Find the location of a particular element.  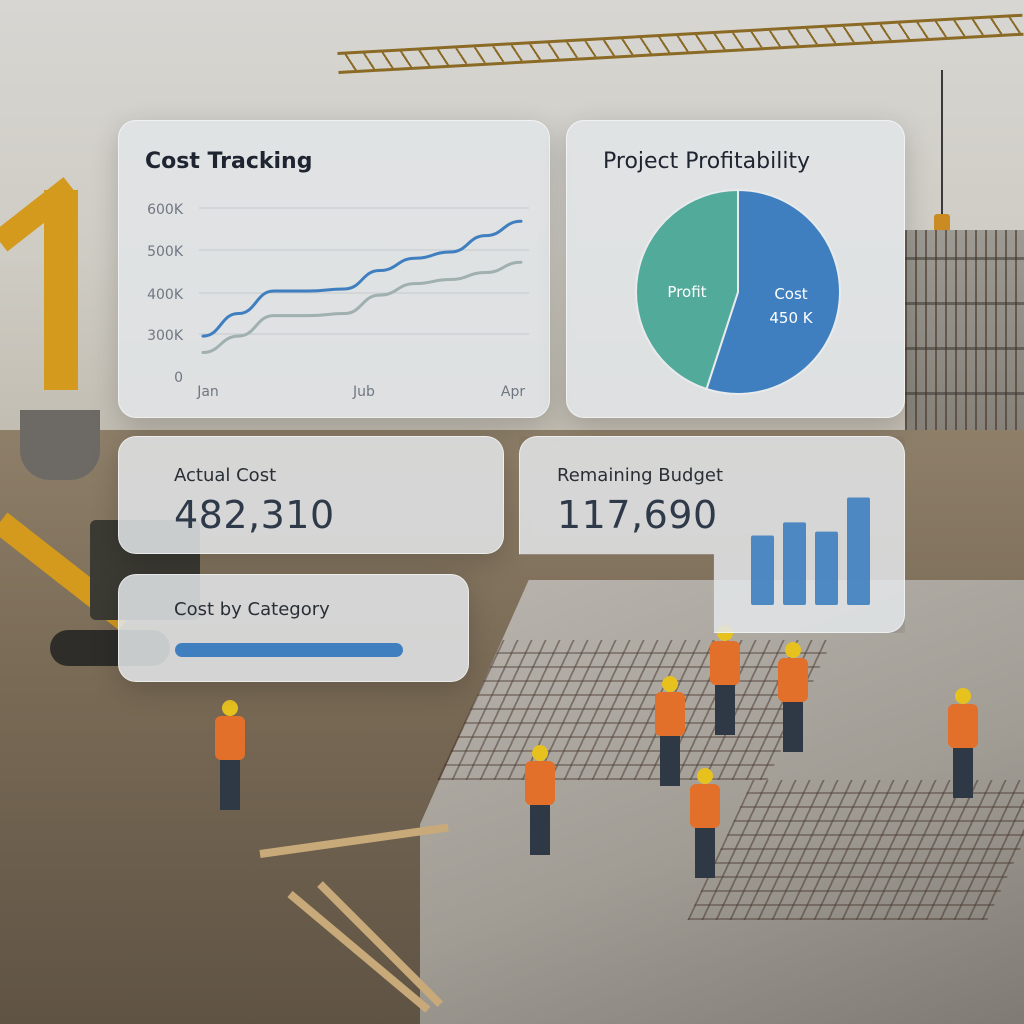

cost-tracking-card: 0 300K 400K 500K 600K Jan Jub Apr Cost Tracking is located at coordinates (334, 269).